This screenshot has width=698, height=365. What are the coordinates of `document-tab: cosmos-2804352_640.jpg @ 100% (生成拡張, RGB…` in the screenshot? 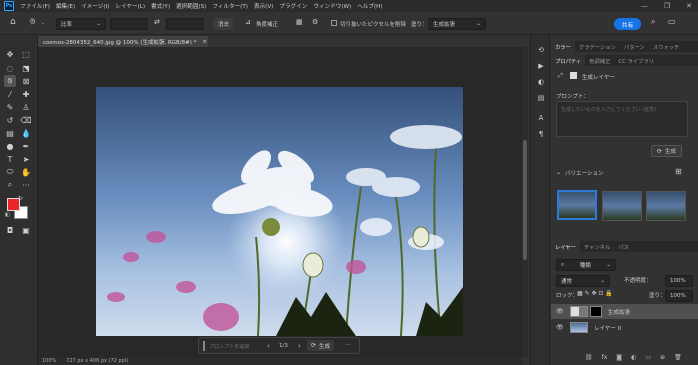 It's located at (123, 41).